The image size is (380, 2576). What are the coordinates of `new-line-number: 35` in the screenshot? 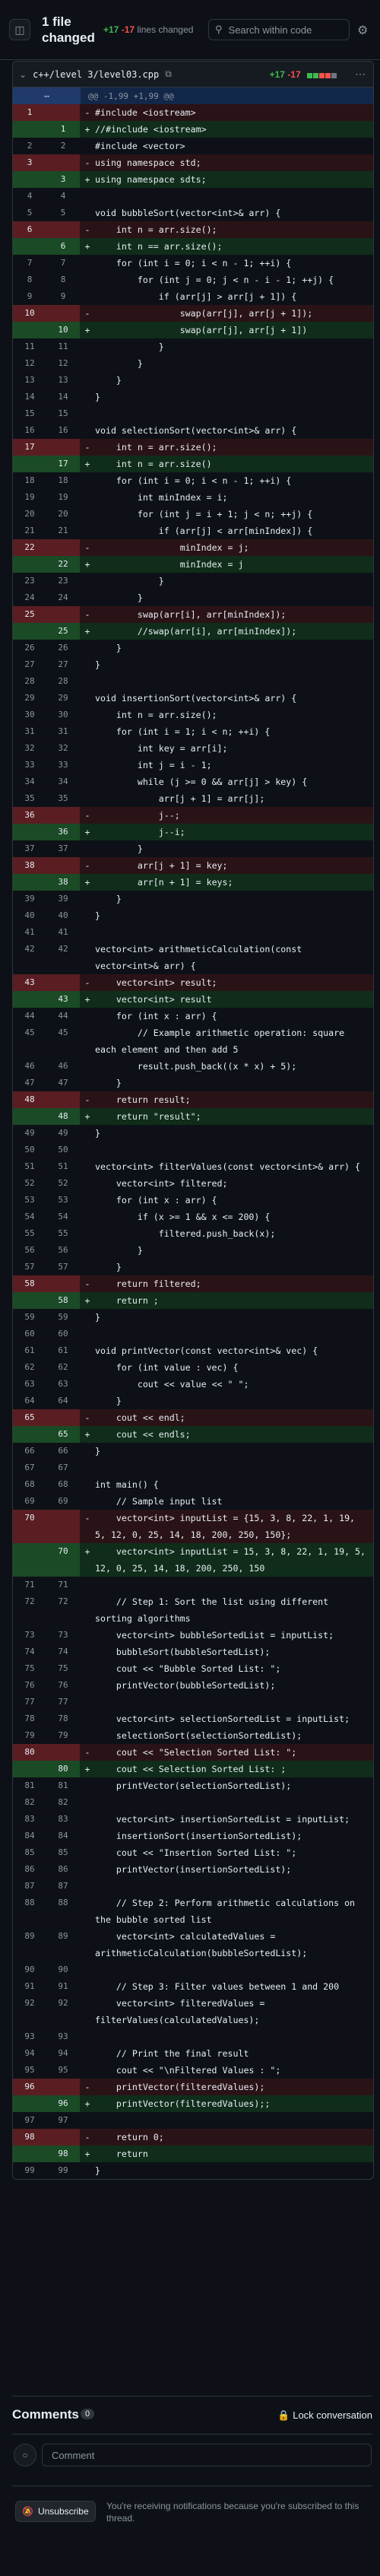 It's located at (63, 798).